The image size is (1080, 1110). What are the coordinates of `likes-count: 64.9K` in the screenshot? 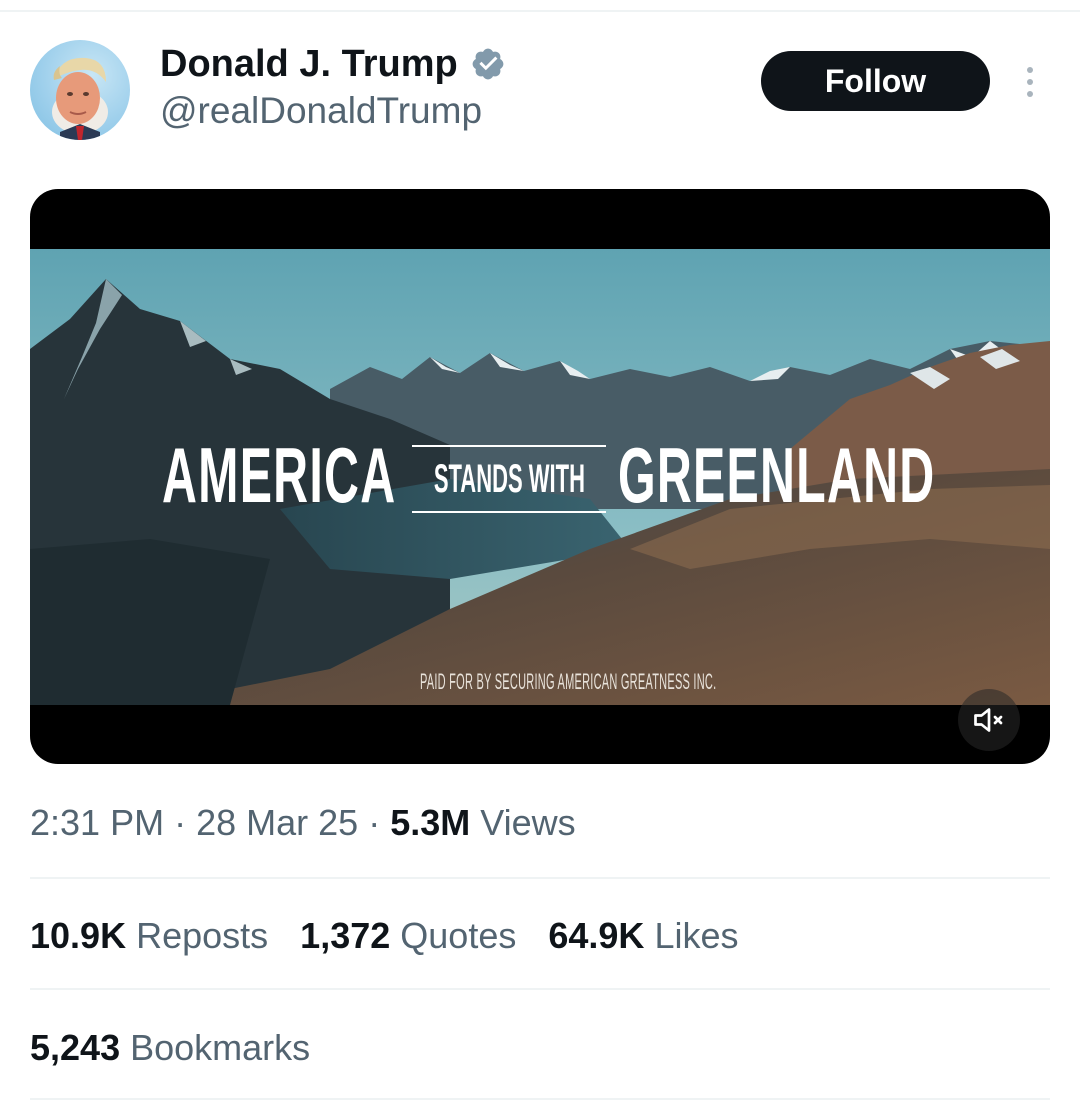 It's located at (596, 935).